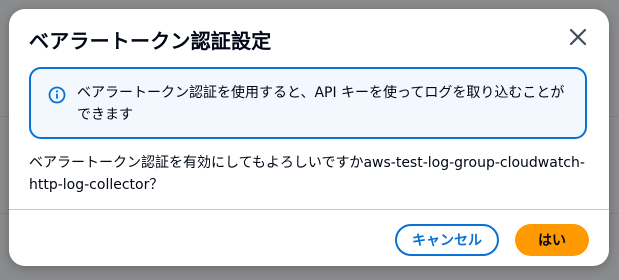  Describe the element at coordinates (552, 240) in the screenshot. I see `confirm-button: はい` at that location.